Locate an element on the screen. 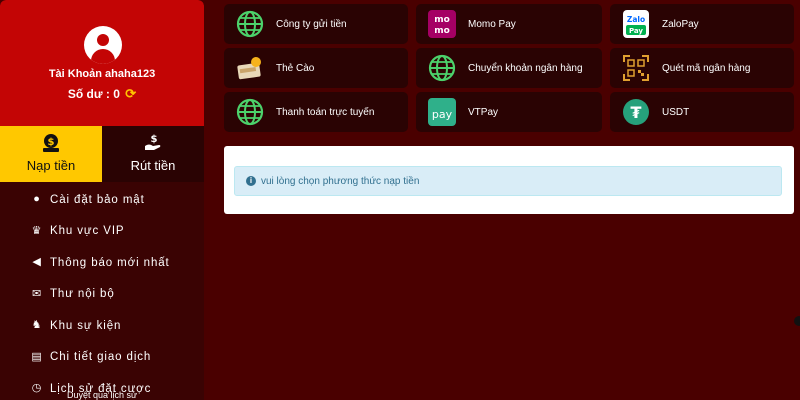 This screenshot has width=800, height=400. info-icon: i is located at coordinates (251, 181).